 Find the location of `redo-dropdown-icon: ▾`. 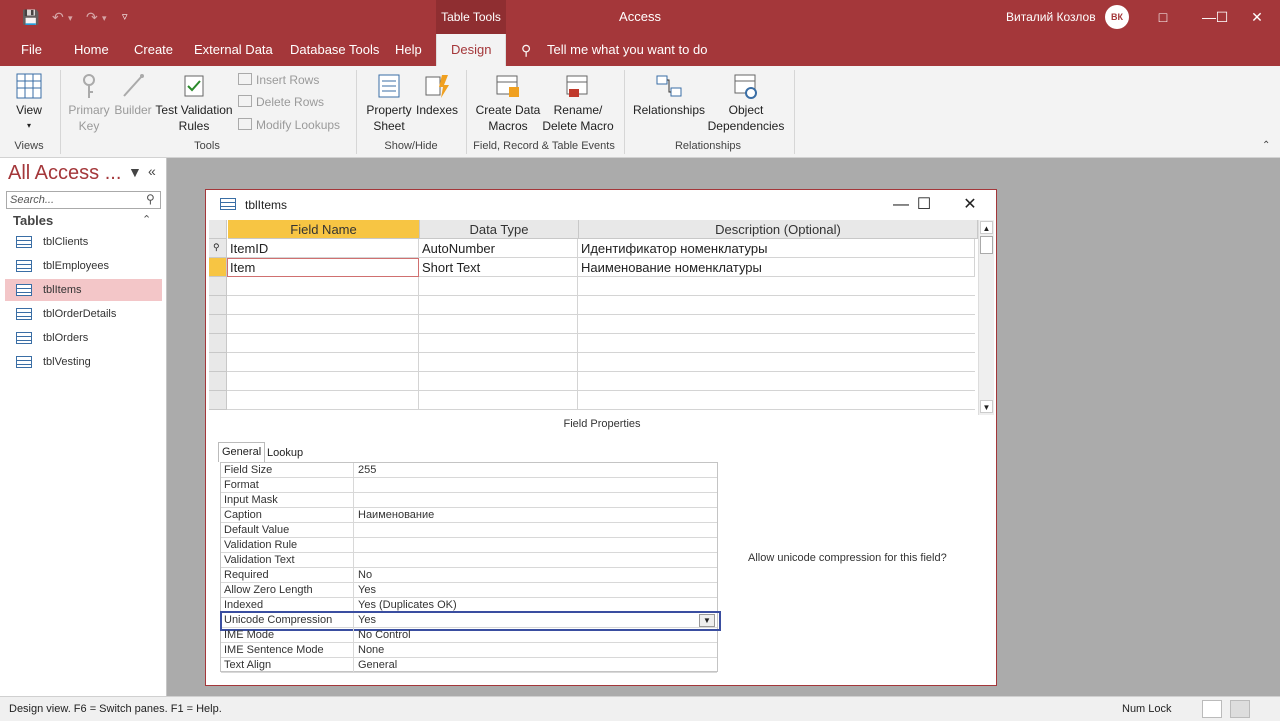

redo-dropdown-icon: ▾ is located at coordinates (104, 18).